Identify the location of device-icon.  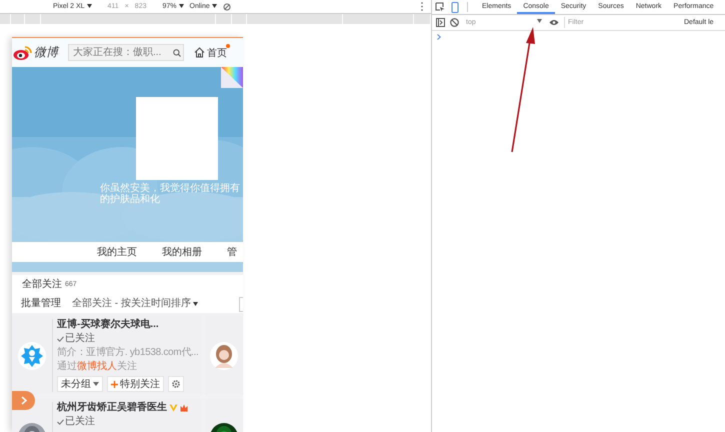
(455, 7).